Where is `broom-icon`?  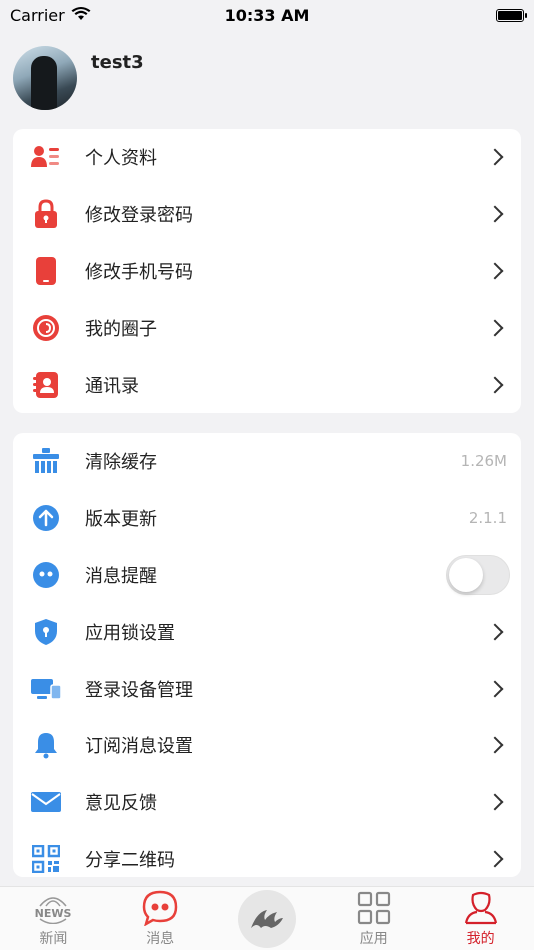
broom-icon is located at coordinates (46, 461).